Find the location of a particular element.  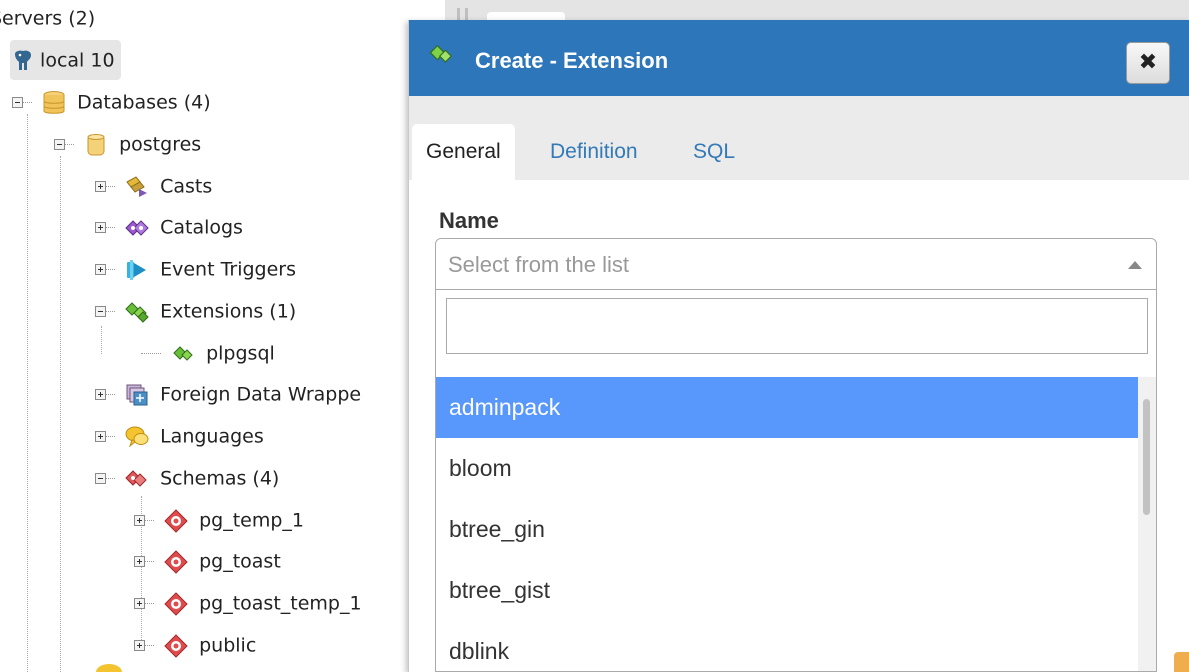

database-icon is located at coordinates (96, 145).